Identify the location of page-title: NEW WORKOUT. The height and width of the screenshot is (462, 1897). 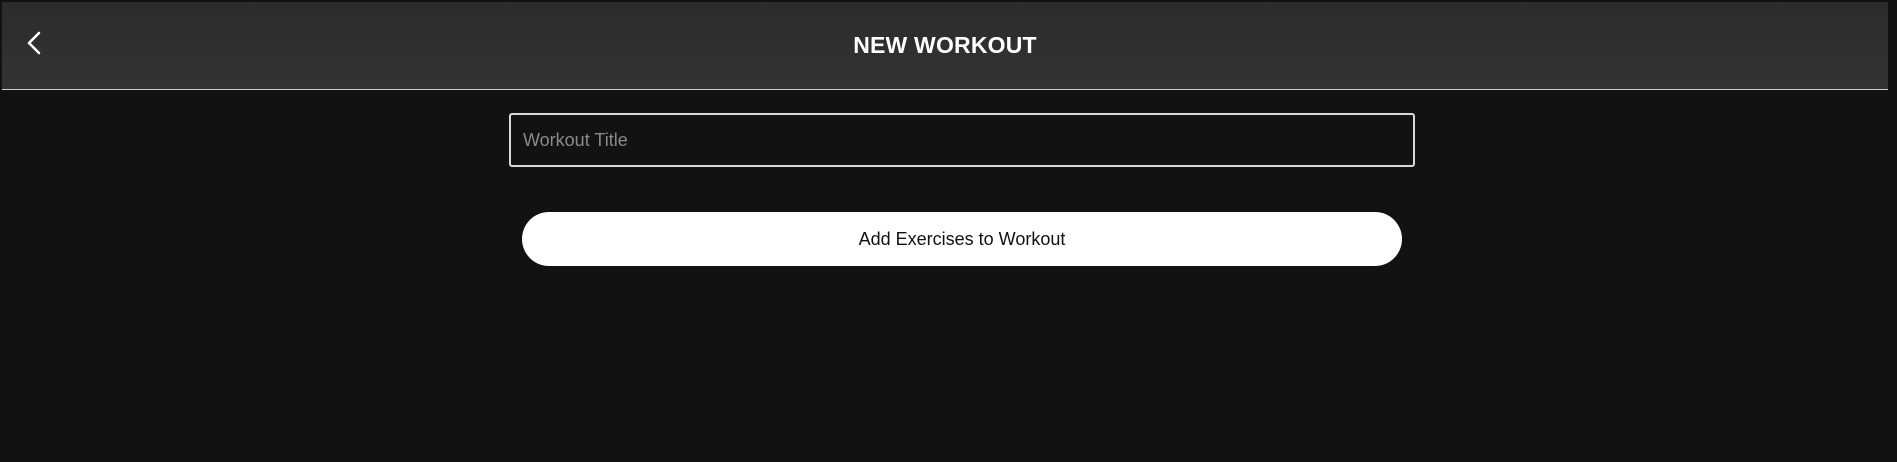
(945, 45).